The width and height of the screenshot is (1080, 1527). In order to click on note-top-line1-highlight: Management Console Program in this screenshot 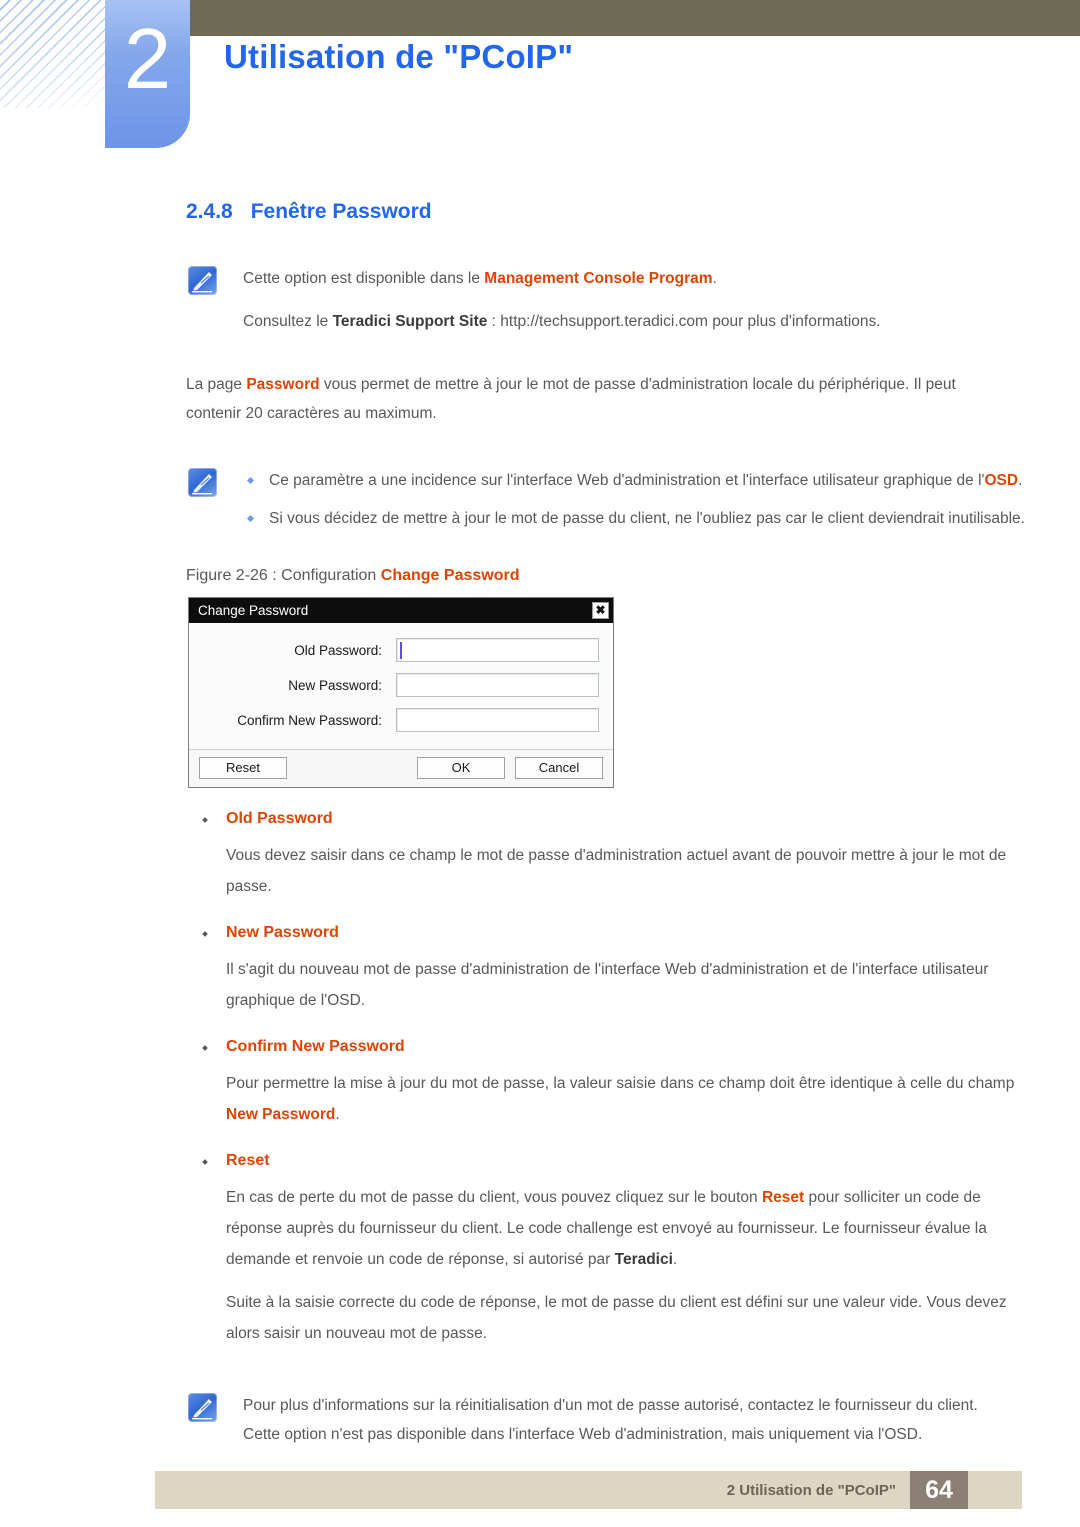, I will do `click(598, 278)`.